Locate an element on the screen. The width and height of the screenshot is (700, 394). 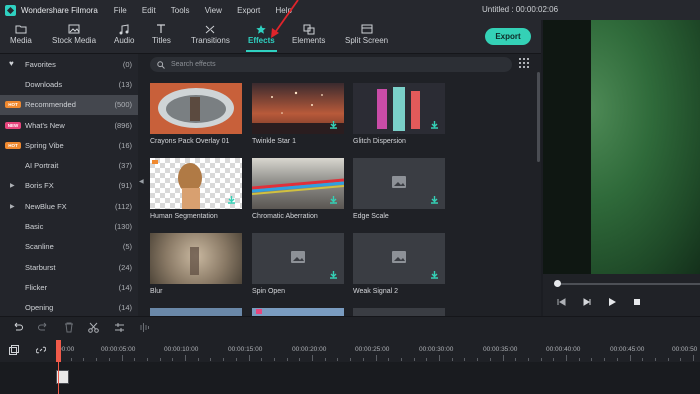
sidebar-item-count: (5) is located at coordinates (127, 247).